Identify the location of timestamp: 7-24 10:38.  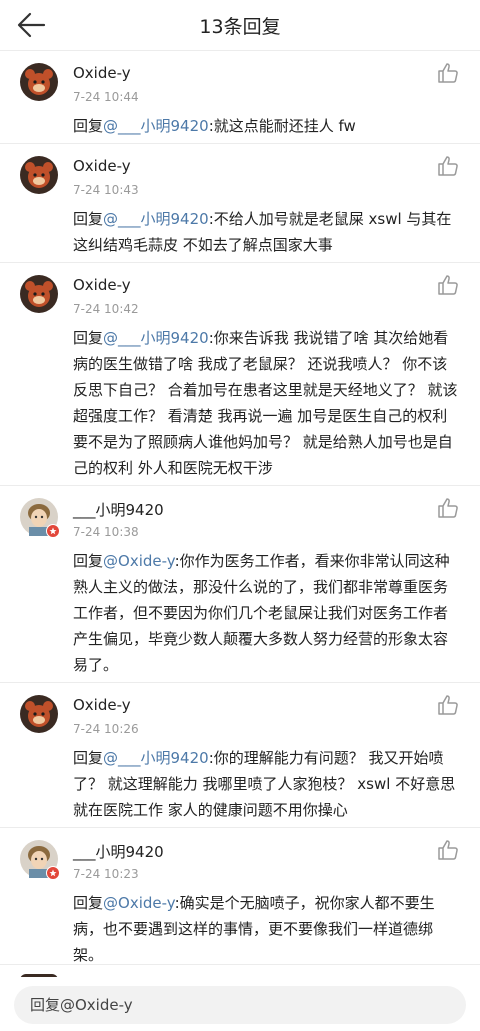
(106, 532).